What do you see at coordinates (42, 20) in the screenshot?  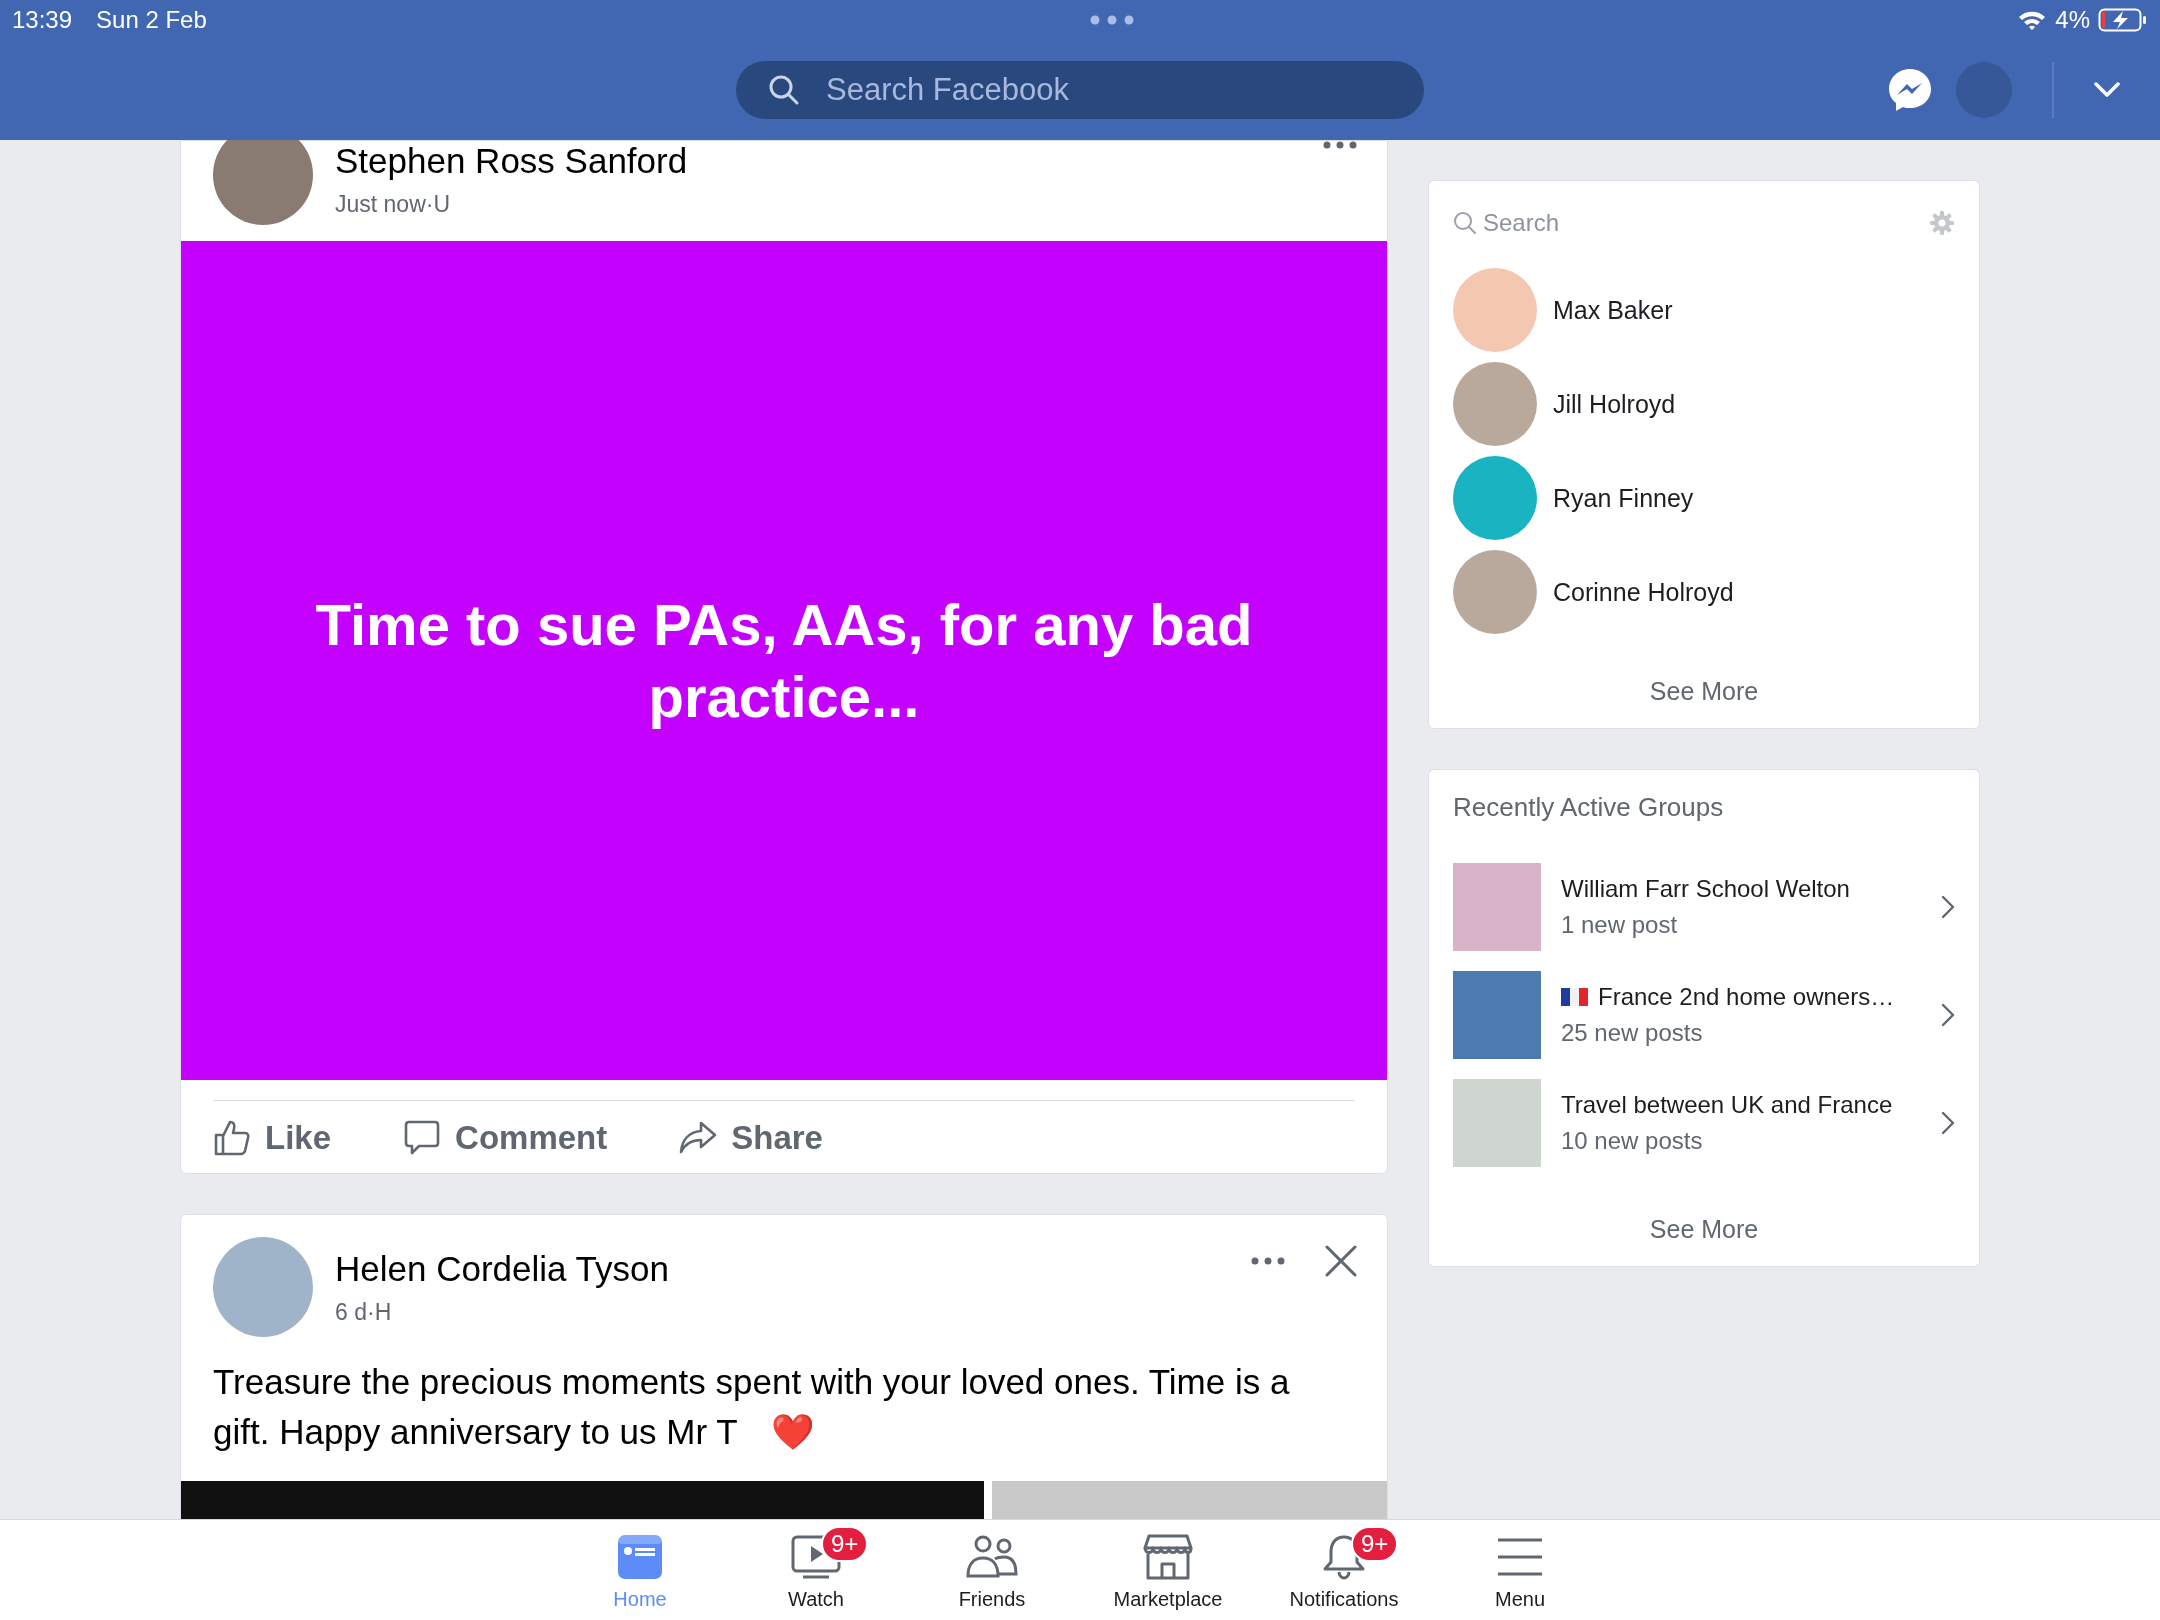 I see `status-time: 13:39` at bounding box center [42, 20].